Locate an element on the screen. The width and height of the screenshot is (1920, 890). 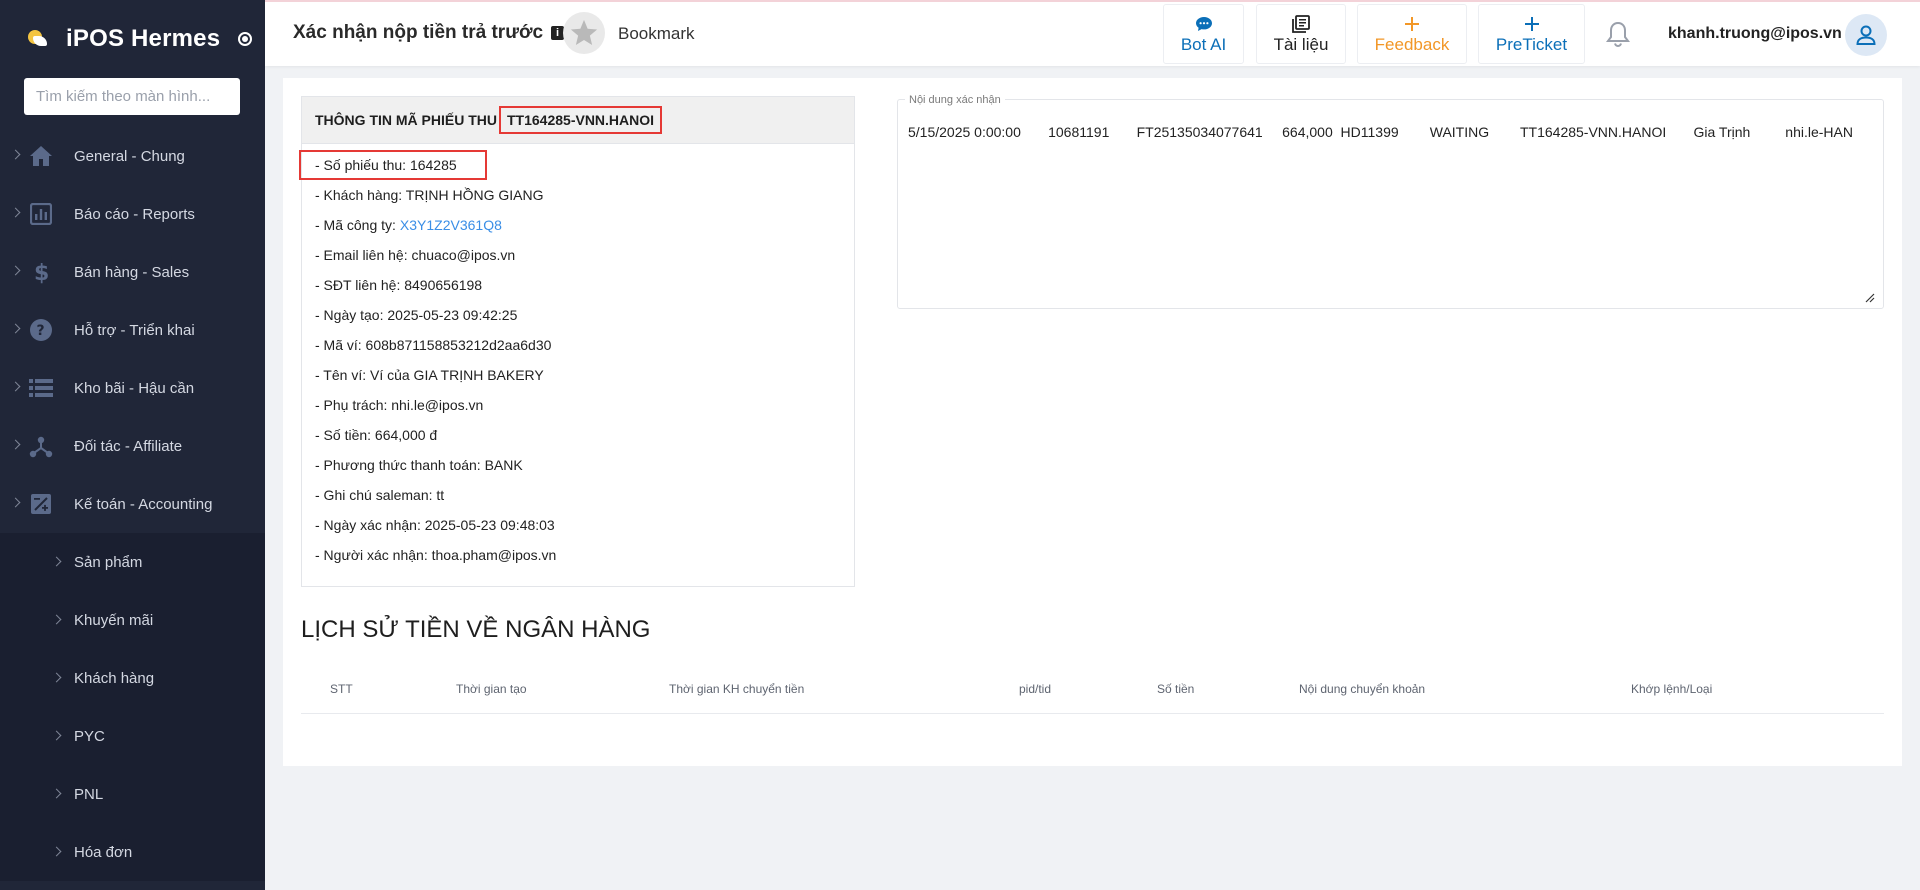
column-header-amount: Số tiền is located at coordinates (1175, 689).